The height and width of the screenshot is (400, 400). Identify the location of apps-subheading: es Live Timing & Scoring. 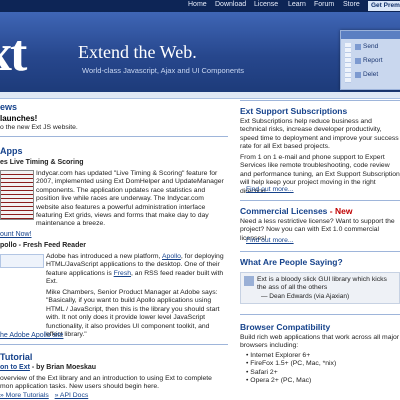
(42, 162).